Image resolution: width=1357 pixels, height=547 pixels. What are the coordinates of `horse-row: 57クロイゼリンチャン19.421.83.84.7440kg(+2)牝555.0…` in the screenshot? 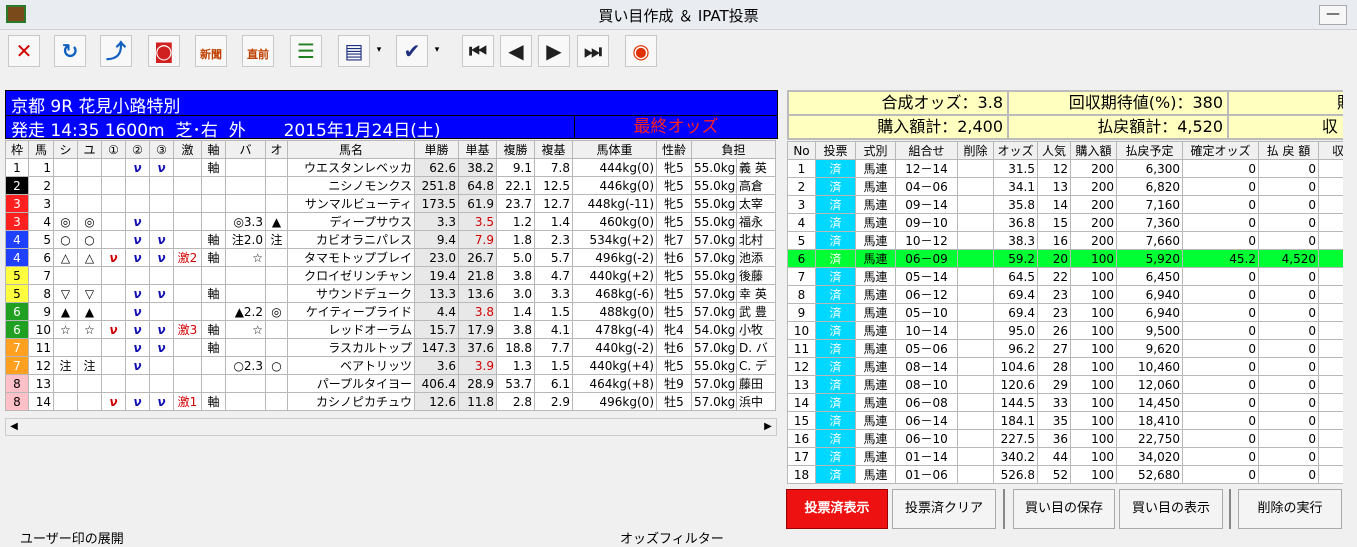 It's located at (391, 276).